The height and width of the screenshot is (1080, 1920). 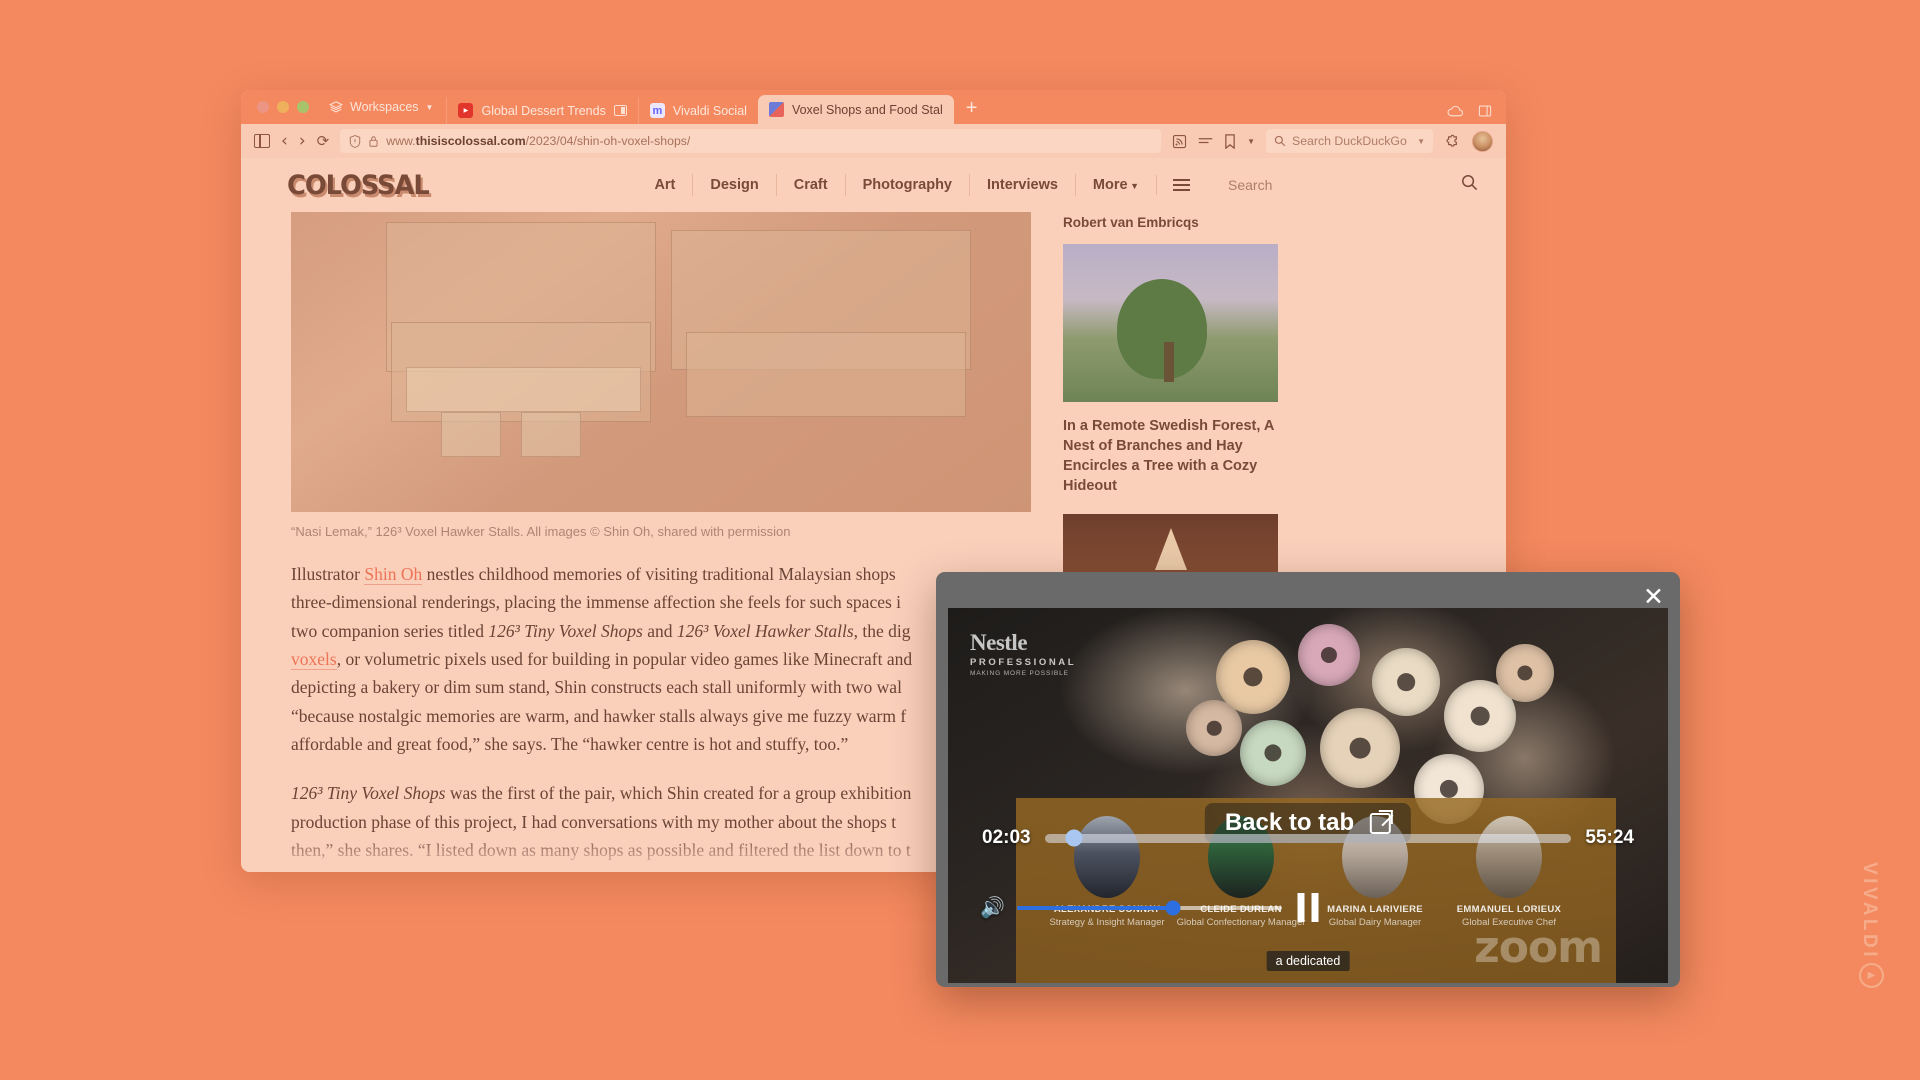 I want to click on cloud-icon, so click(x=1455, y=111).